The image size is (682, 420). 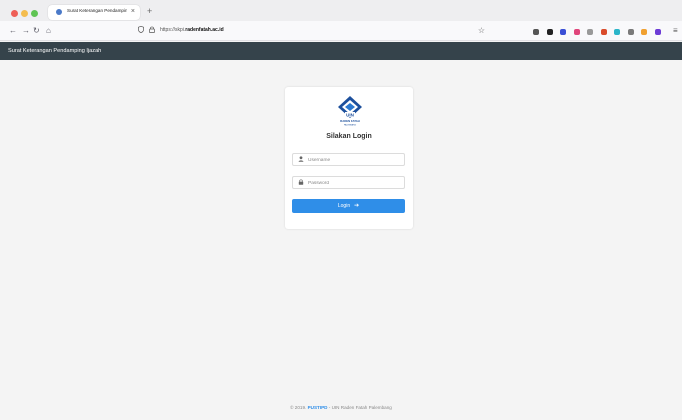 What do you see at coordinates (350, 121) in the screenshot?
I see `logo-subtext: RADEN FATAH` at bounding box center [350, 121].